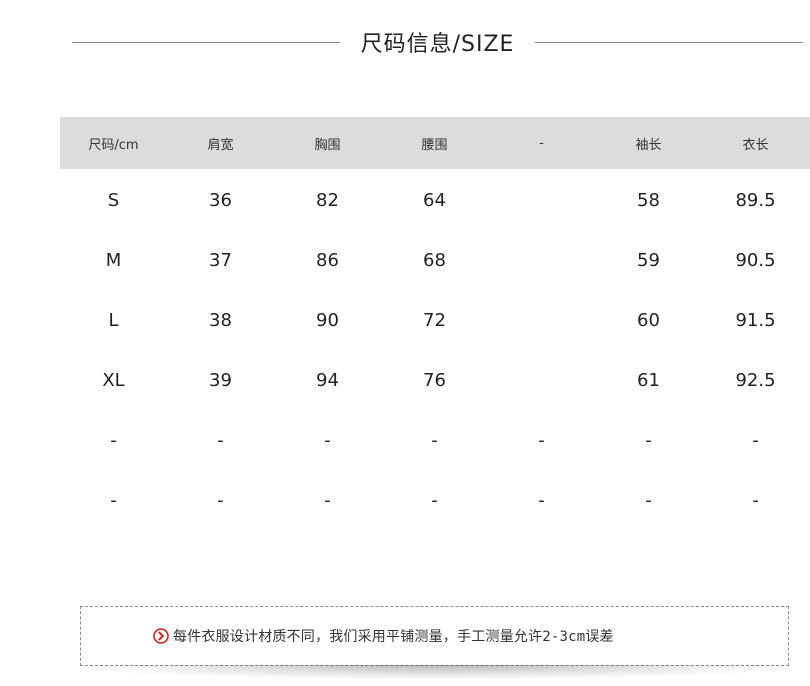 Image resolution: width=810 pixels, height=686 pixels. I want to click on table-row: XL 39 94 76 61 92.5, so click(435, 379).